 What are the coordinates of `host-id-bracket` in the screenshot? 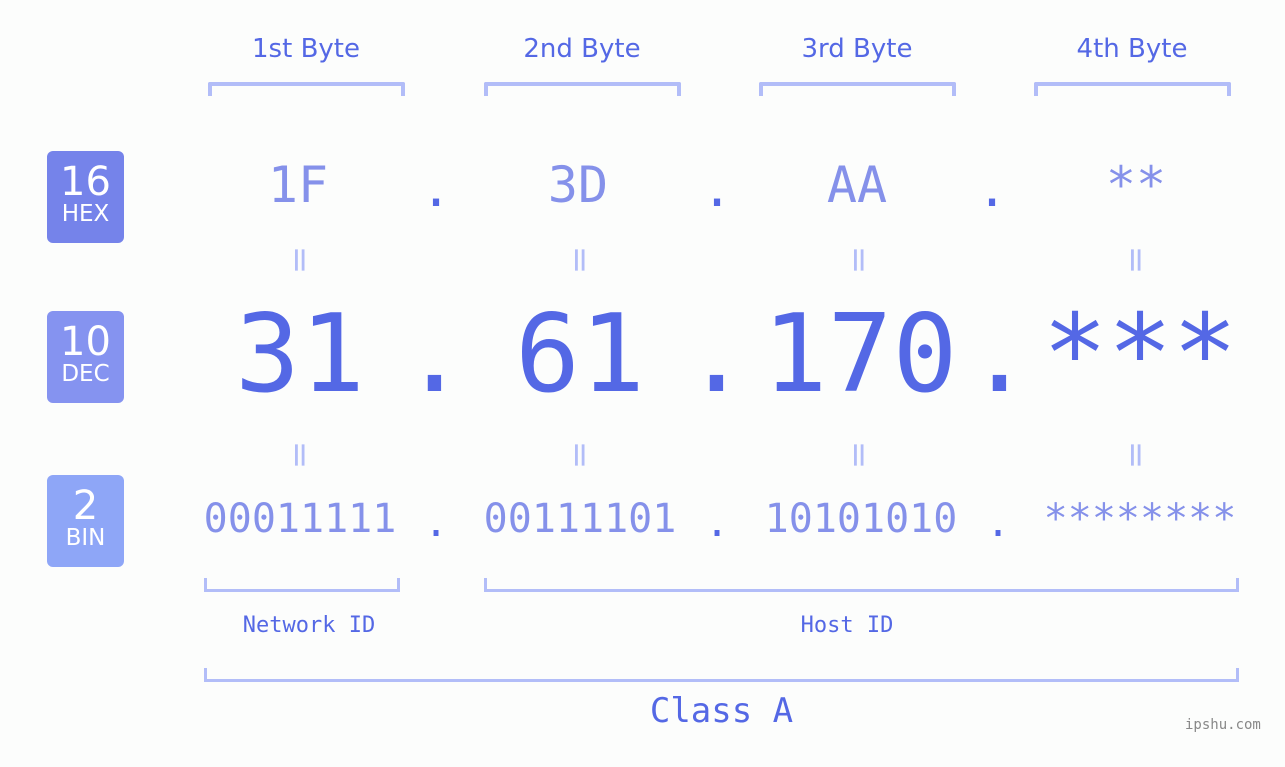 It's located at (861, 585).